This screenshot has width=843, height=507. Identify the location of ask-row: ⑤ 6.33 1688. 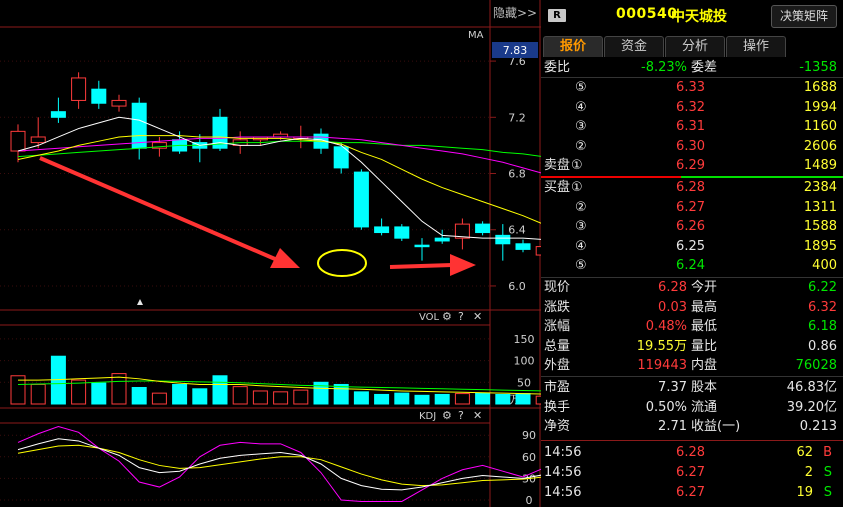
(692, 87).